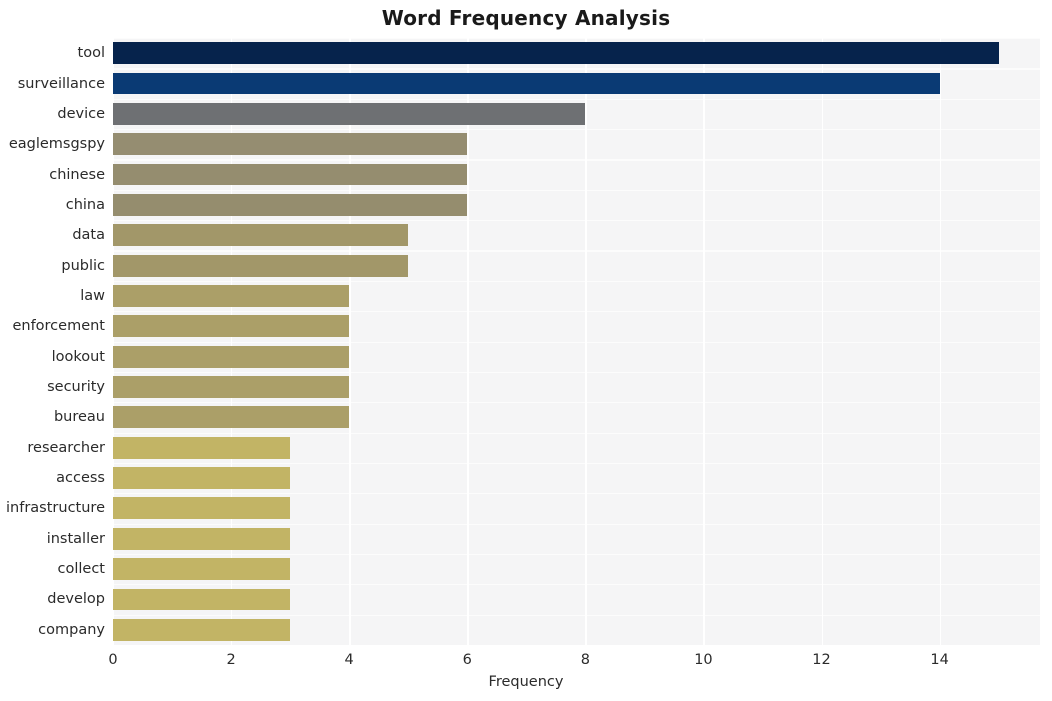 Image resolution: width=1052 pixels, height=701 pixels. Describe the element at coordinates (526, 83) in the screenshot. I see `bar-surveillance` at that location.